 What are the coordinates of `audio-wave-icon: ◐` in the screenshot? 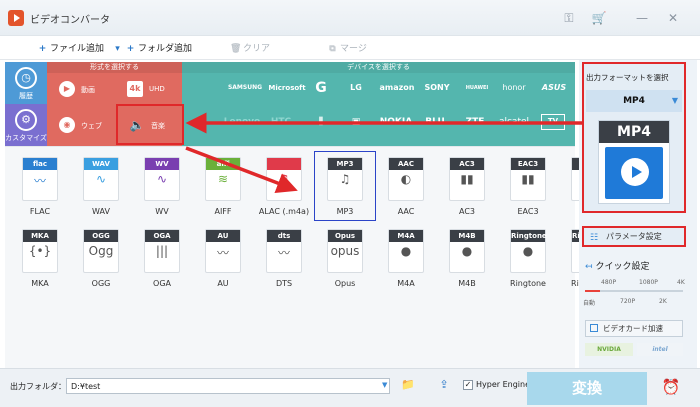 It's located at (406, 179).